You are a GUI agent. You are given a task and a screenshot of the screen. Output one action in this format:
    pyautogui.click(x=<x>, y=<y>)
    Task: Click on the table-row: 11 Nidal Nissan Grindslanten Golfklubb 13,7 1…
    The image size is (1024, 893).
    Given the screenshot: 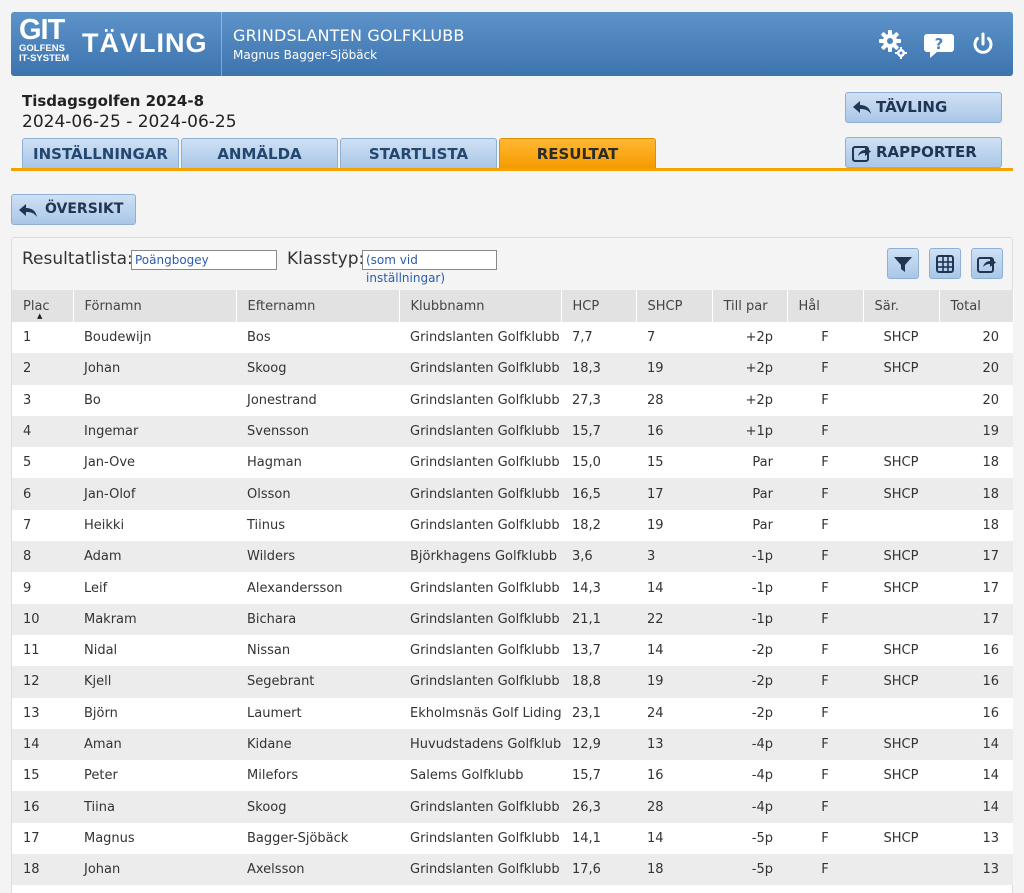 What is the action you would take?
    pyautogui.click(x=512, y=650)
    